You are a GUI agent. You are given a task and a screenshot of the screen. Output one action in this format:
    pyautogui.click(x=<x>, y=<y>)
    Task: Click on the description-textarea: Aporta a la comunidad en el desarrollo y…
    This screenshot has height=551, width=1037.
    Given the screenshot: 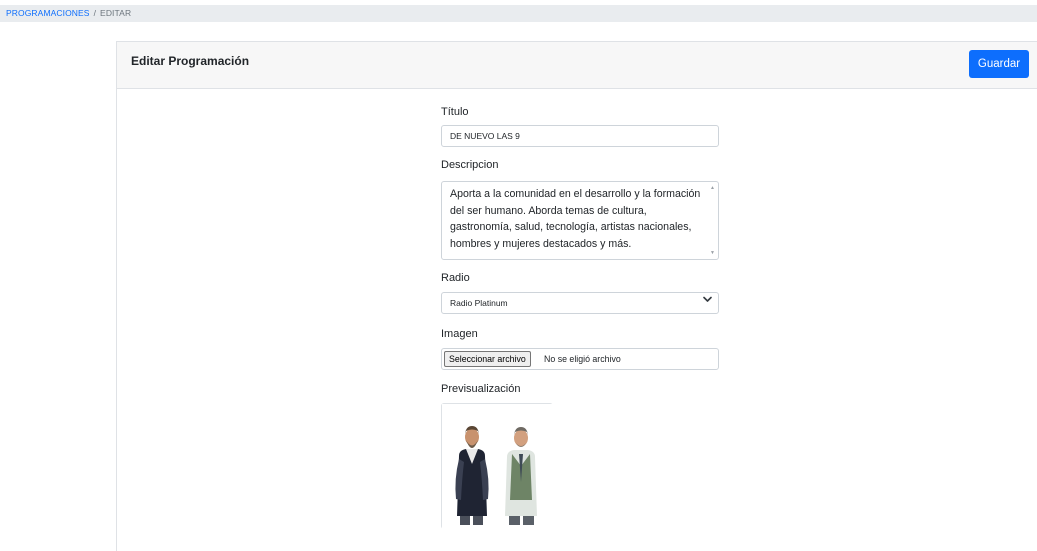 What is the action you would take?
    pyautogui.click(x=580, y=220)
    